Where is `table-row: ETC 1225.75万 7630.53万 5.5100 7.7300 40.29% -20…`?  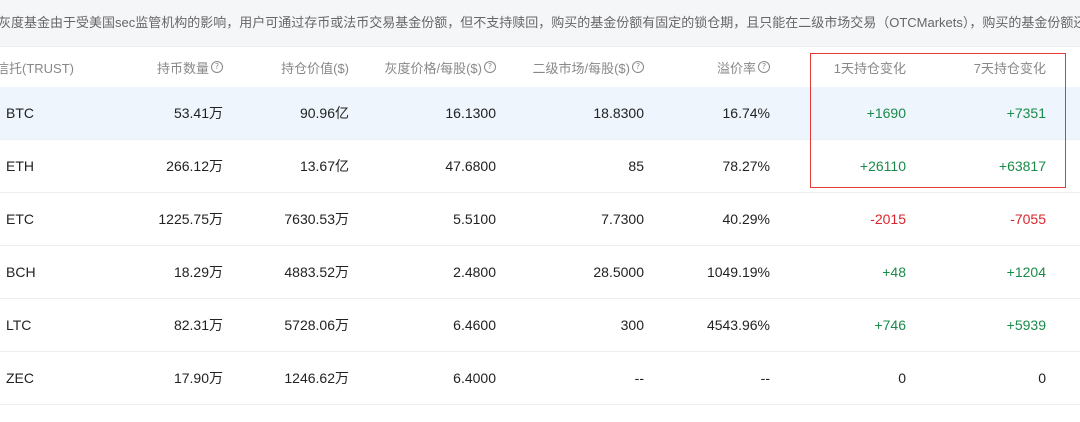
table-row: ETC 1225.75万 7630.53万 5.5100 7.7300 40.29% -20… is located at coordinates (540, 219).